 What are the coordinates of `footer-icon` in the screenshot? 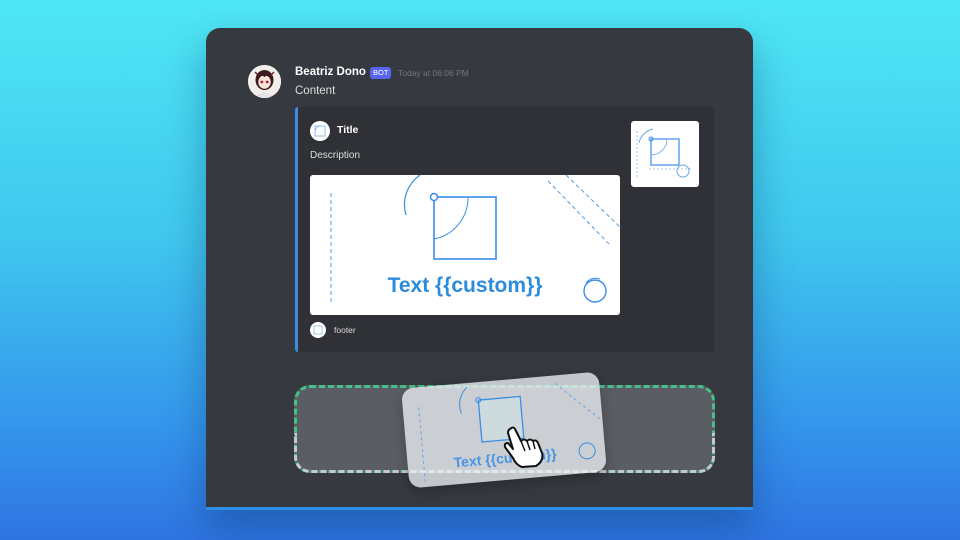 It's located at (318, 330).